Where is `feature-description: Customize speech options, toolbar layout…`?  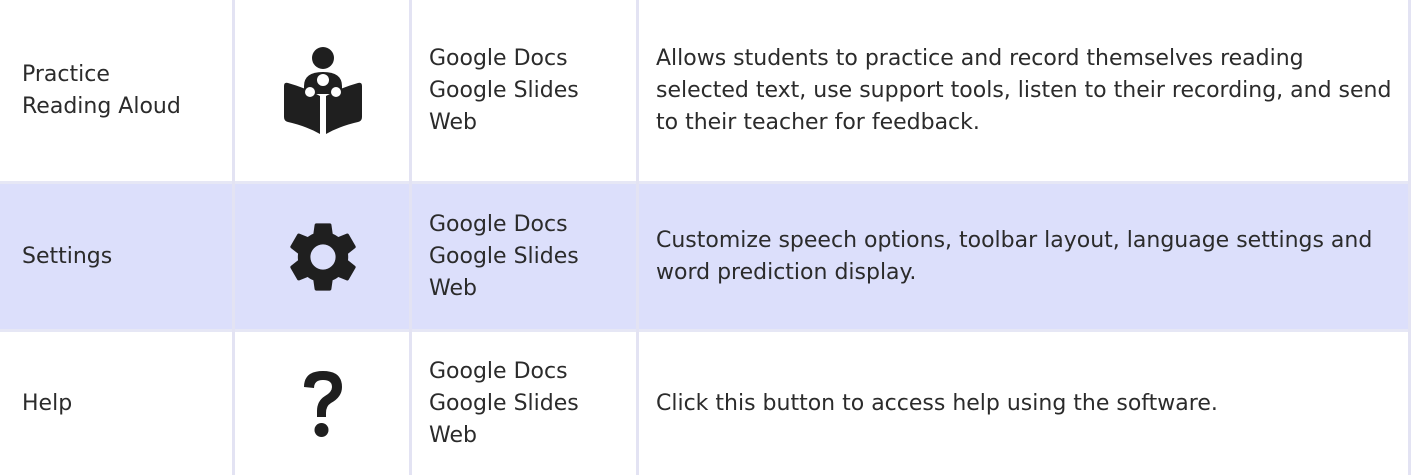
feature-description: Customize speech options, toolbar layout… is located at coordinates (1014, 256).